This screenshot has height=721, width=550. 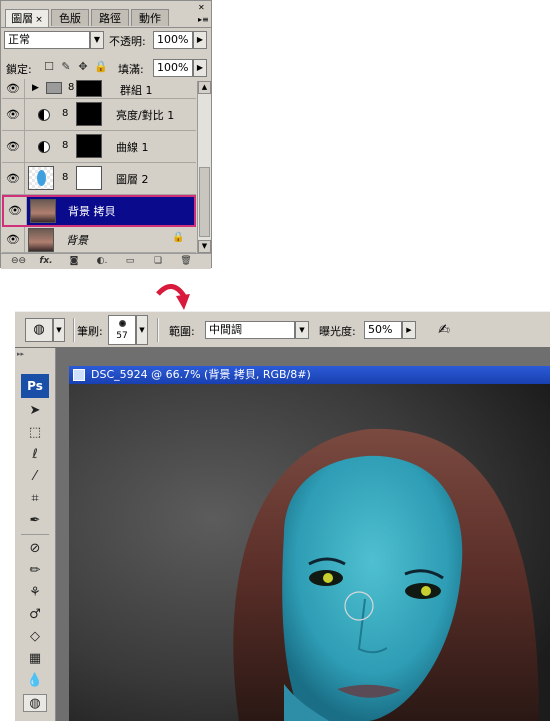 What do you see at coordinates (444, 330) in the screenshot?
I see `airbrush-icon: ✍` at bounding box center [444, 330].